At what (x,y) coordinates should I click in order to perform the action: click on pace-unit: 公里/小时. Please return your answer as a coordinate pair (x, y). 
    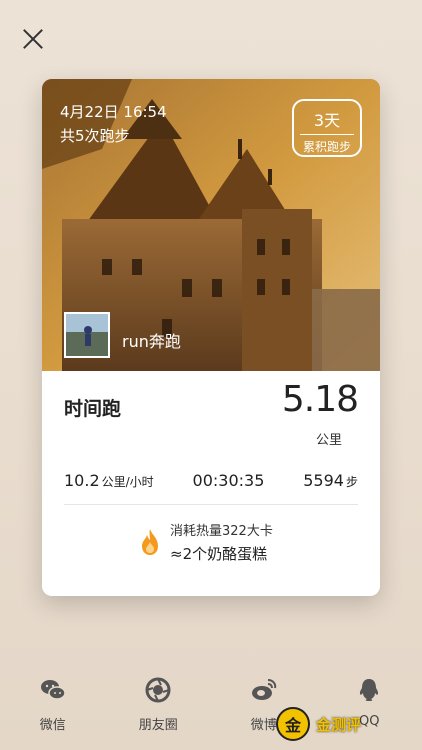
    Looking at the image, I should click on (127, 482).